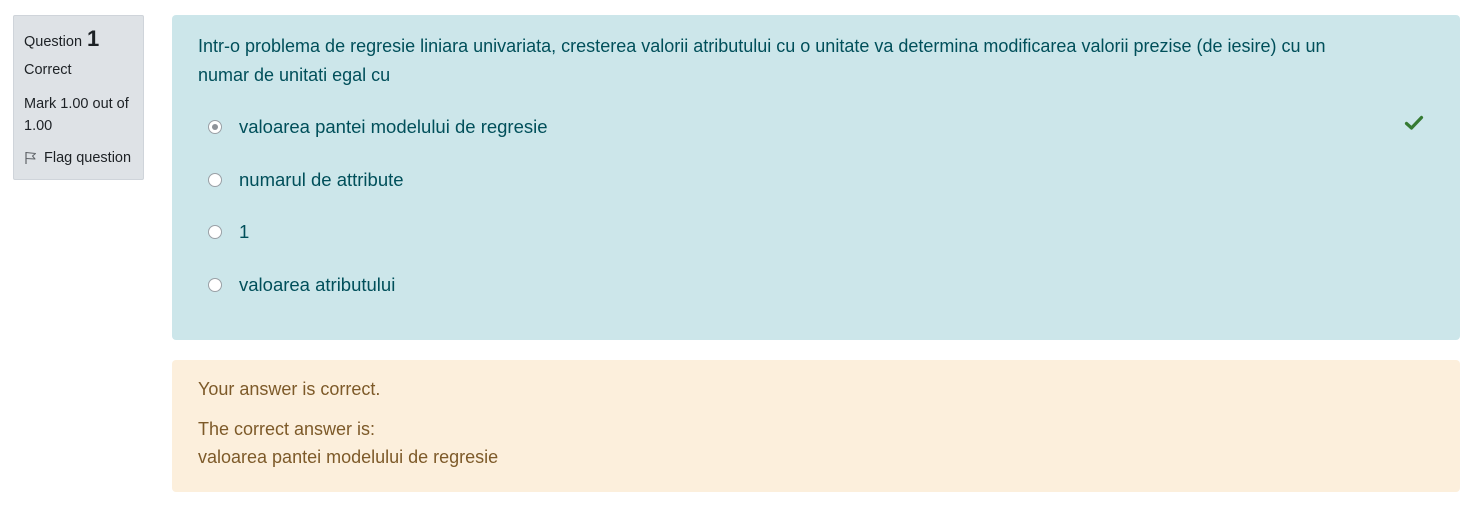 The height and width of the screenshot is (506, 1468). I want to click on answer-option: numarul de attribute, so click(816, 180).